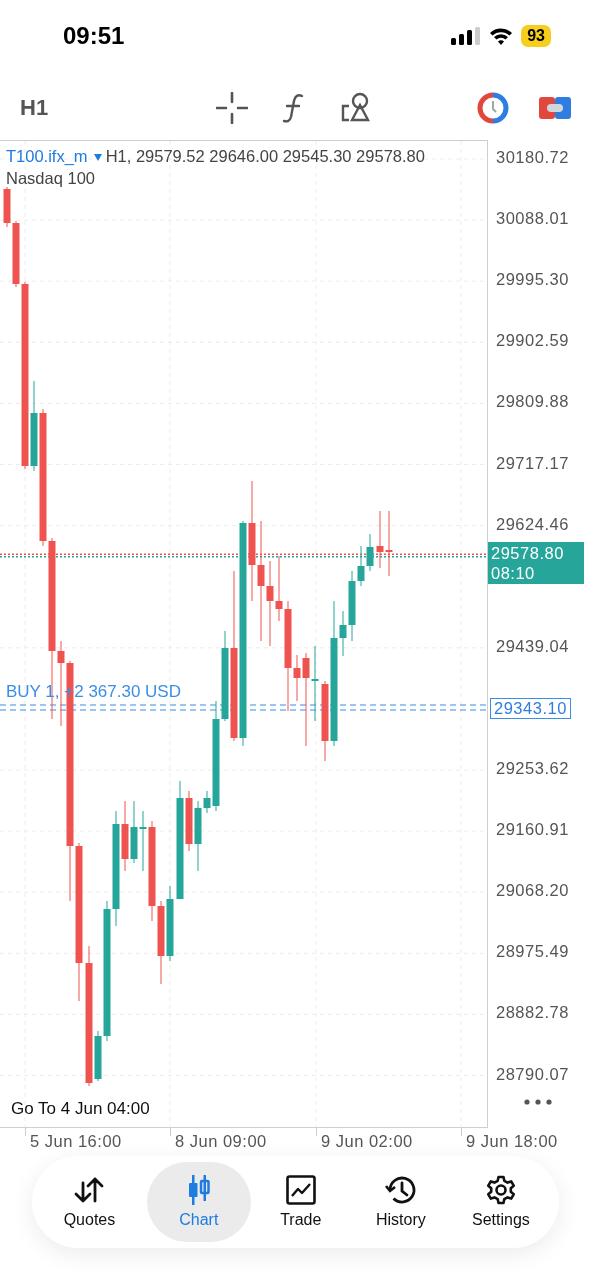 The image size is (591, 1280). Describe the element at coordinates (532, 768) in the screenshot. I see `price-tick: 29253.62` at that location.